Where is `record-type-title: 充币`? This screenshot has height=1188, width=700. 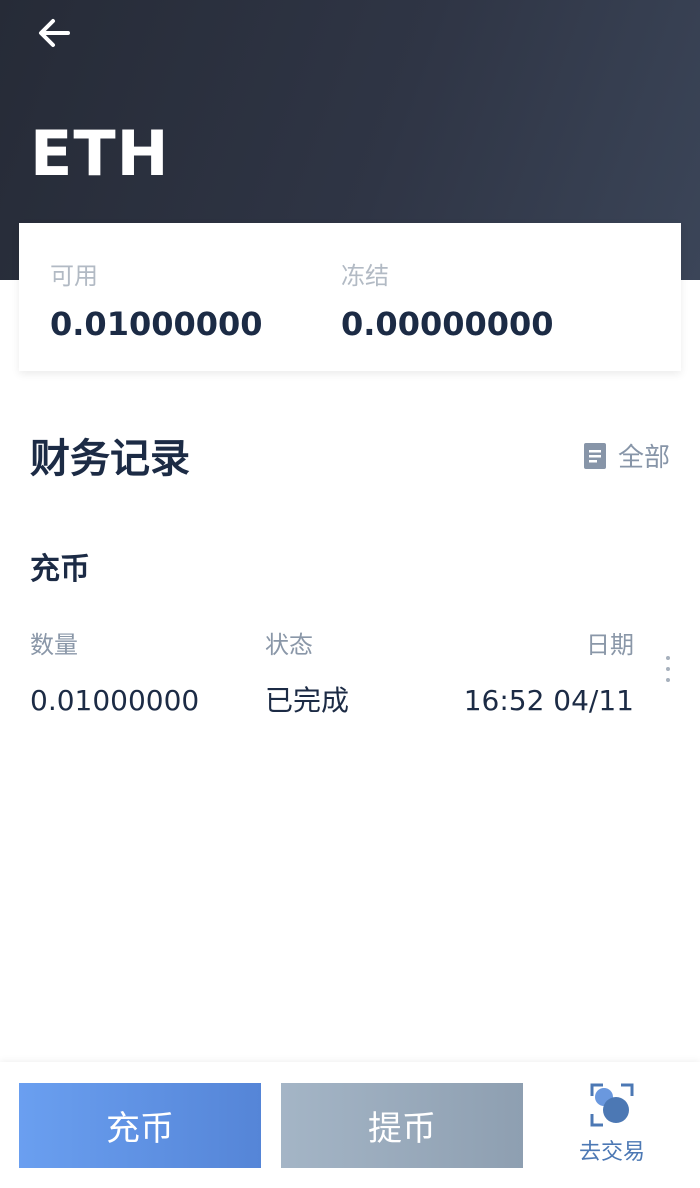 record-type-title: 充币 is located at coordinates (60, 569).